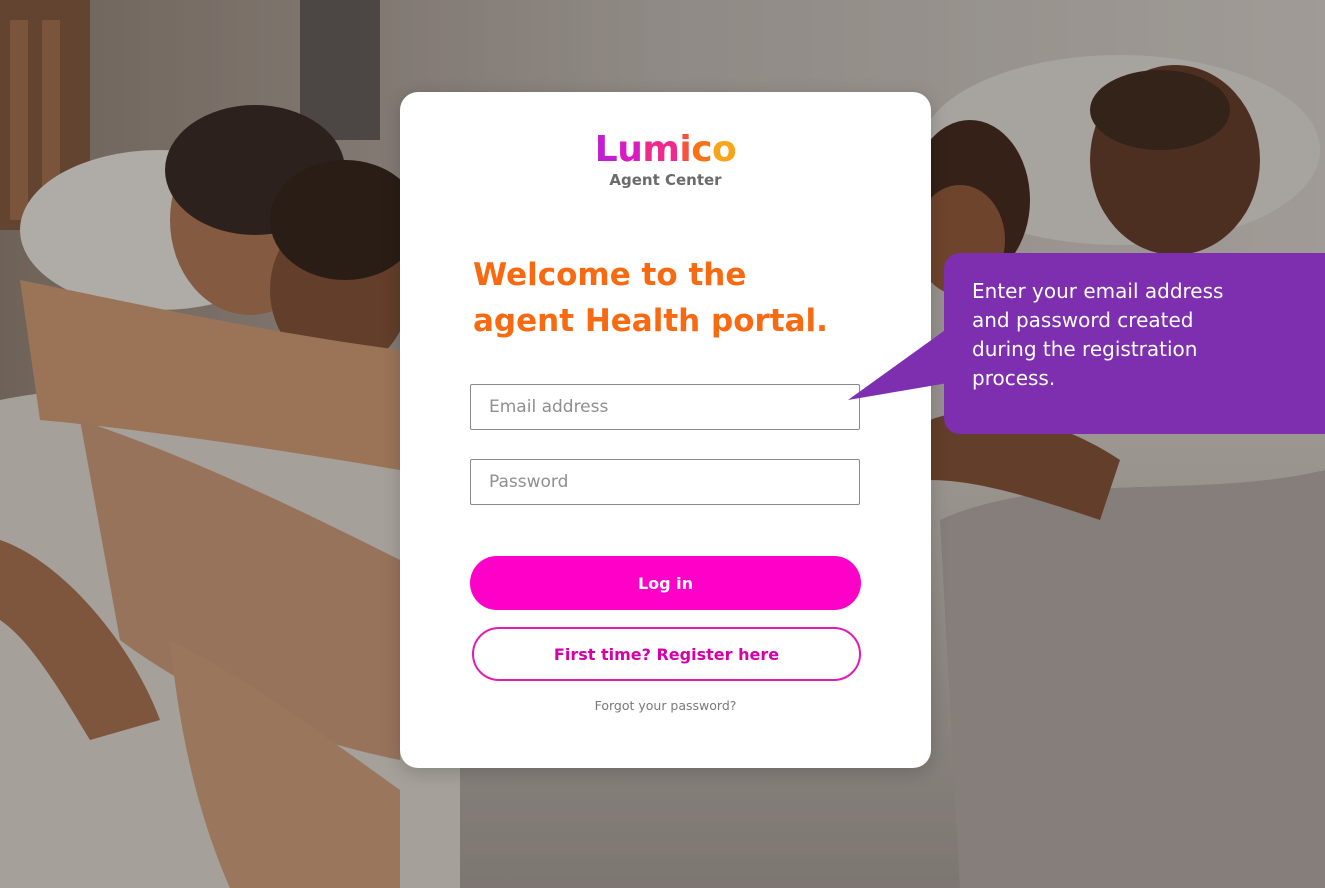 The height and width of the screenshot is (888, 1325). Describe the element at coordinates (702, 149) in the screenshot. I see `logo-letter: c` at that location.